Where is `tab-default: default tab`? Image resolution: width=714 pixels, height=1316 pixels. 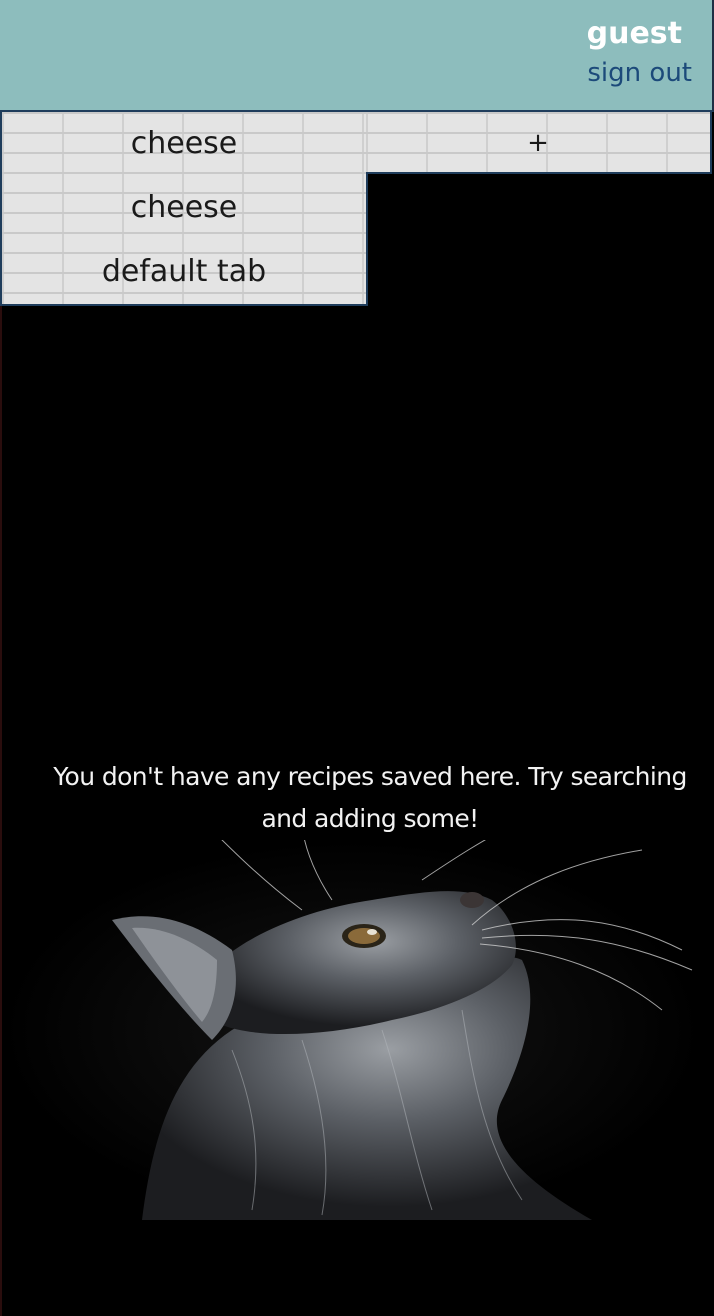 tab-default: default tab is located at coordinates (184, 271).